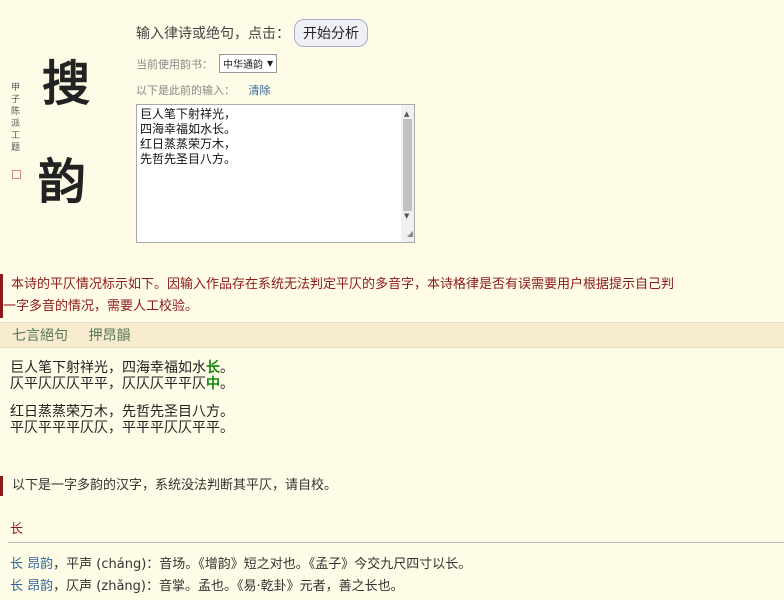  I want to click on poem-form-bar: 七言絕句 押昂韻, so click(392, 335).